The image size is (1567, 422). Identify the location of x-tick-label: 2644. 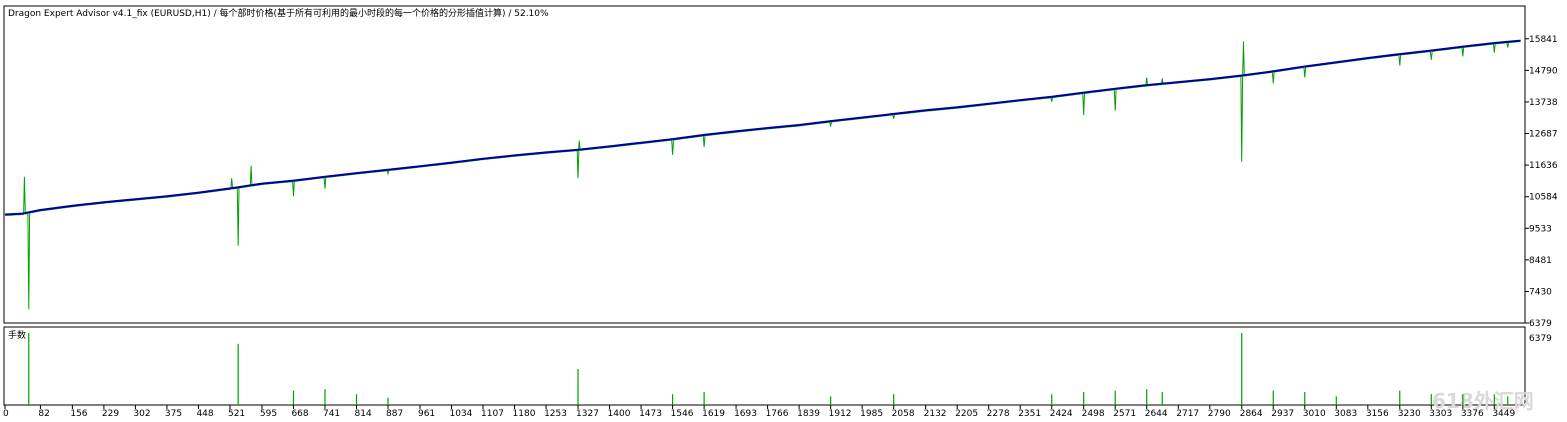
(1156, 414).